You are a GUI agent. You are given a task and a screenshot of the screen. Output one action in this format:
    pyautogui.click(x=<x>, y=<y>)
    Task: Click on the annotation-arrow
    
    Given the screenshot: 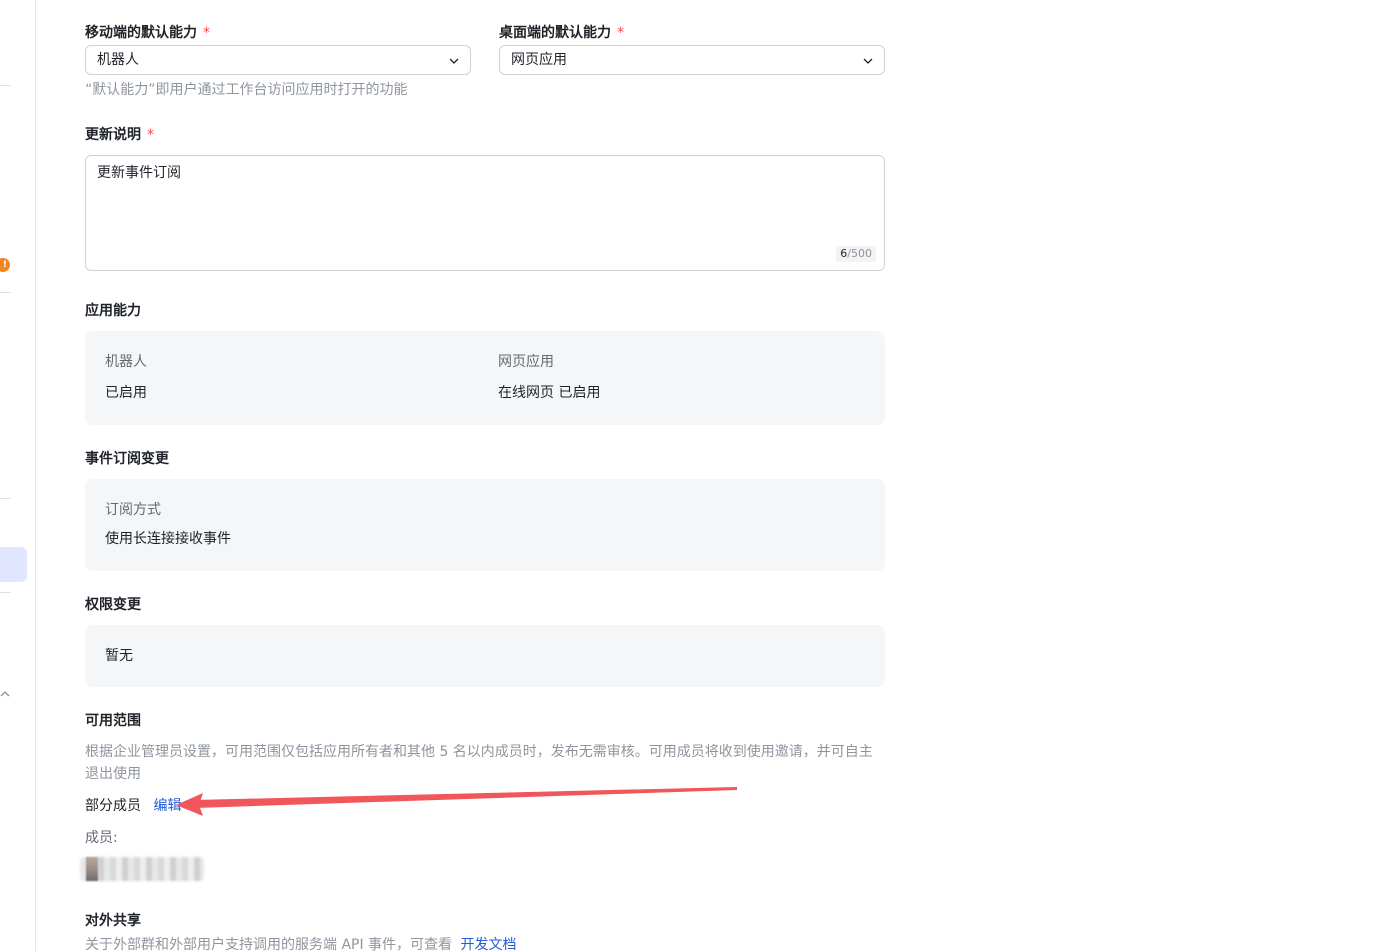 What is the action you would take?
    pyautogui.click(x=456, y=801)
    